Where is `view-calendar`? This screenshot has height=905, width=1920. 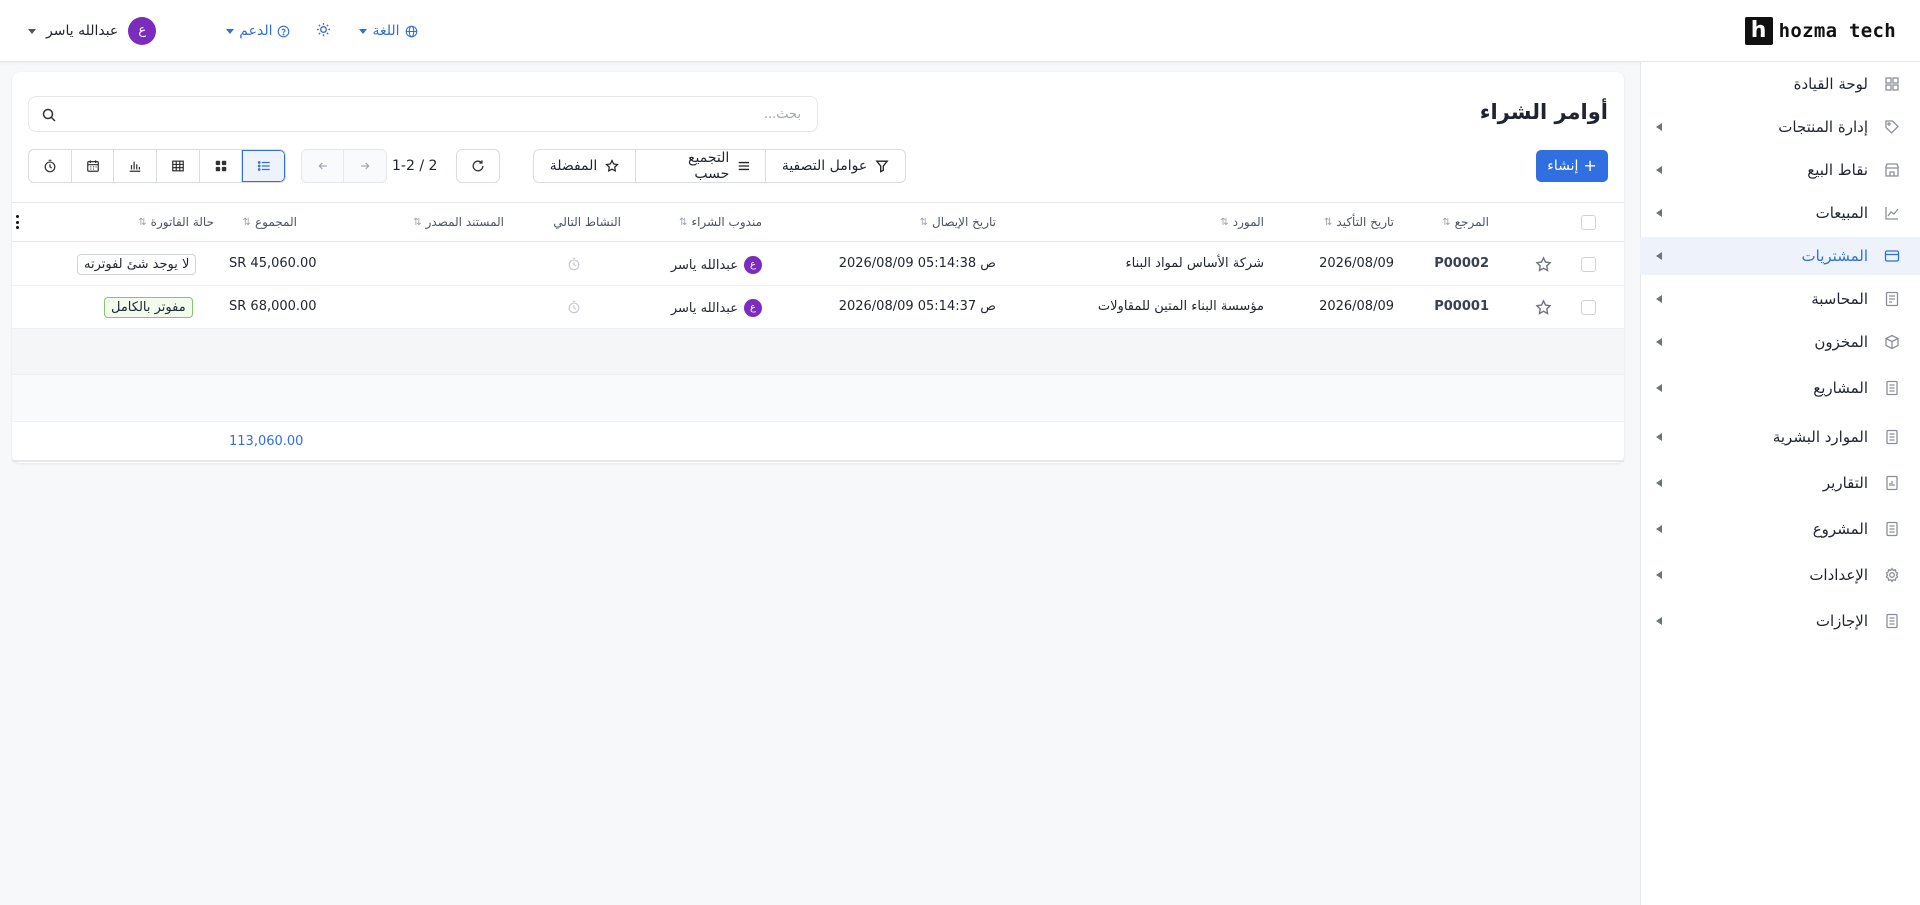 view-calendar is located at coordinates (93, 166).